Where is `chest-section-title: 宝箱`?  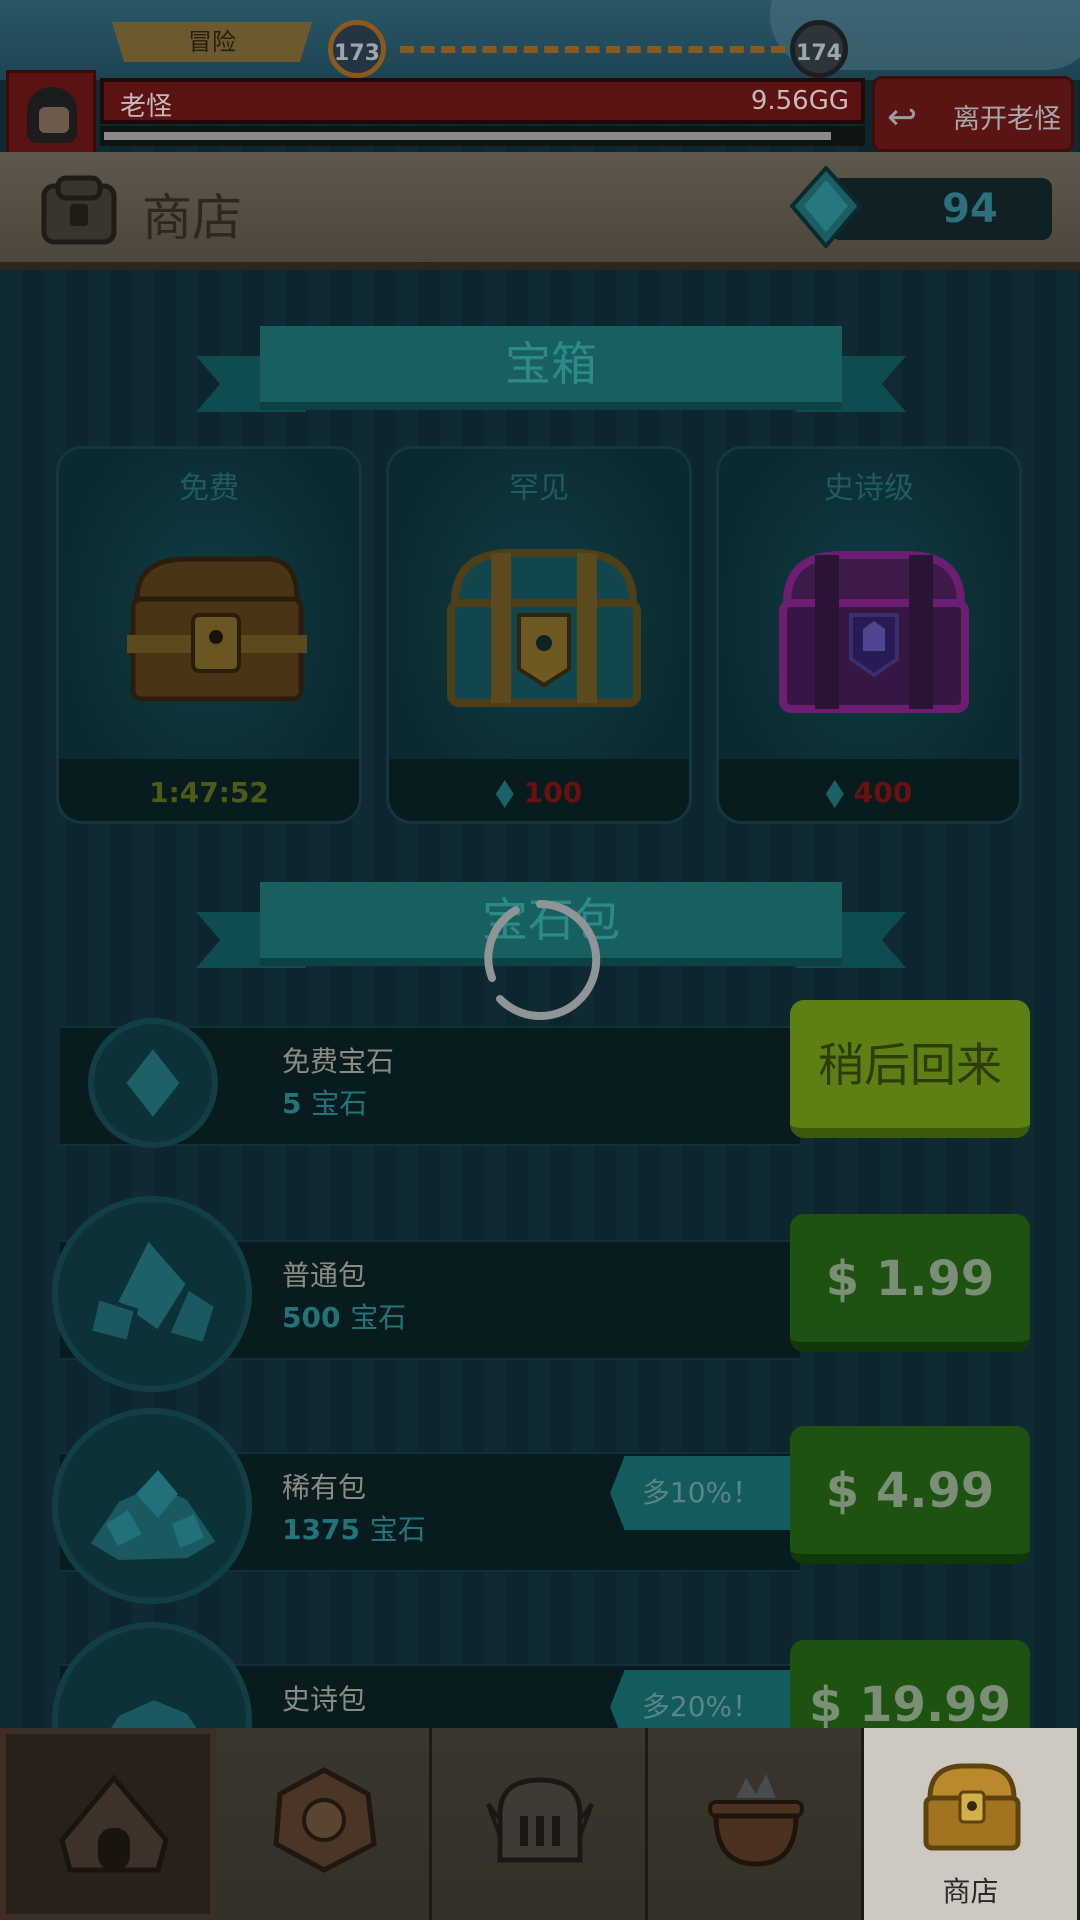
chest-section-title: 宝箱 is located at coordinates (551, 364).